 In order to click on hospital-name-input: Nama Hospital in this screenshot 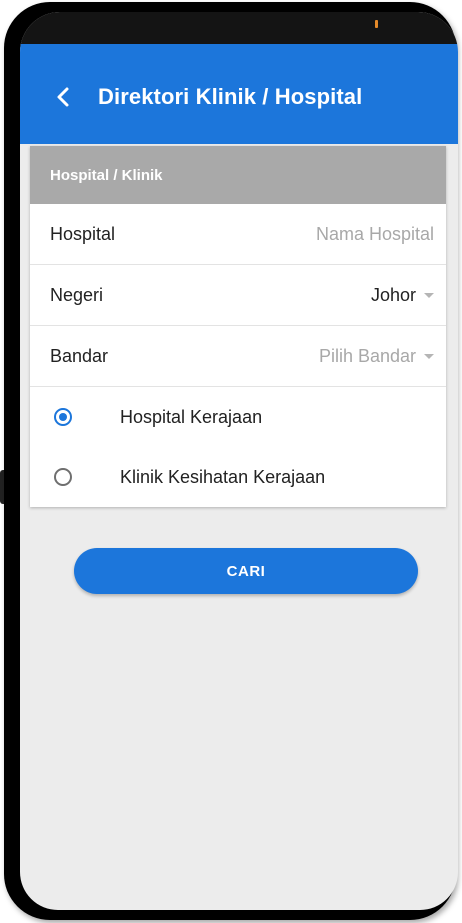, I will do `click(375, 234)`.